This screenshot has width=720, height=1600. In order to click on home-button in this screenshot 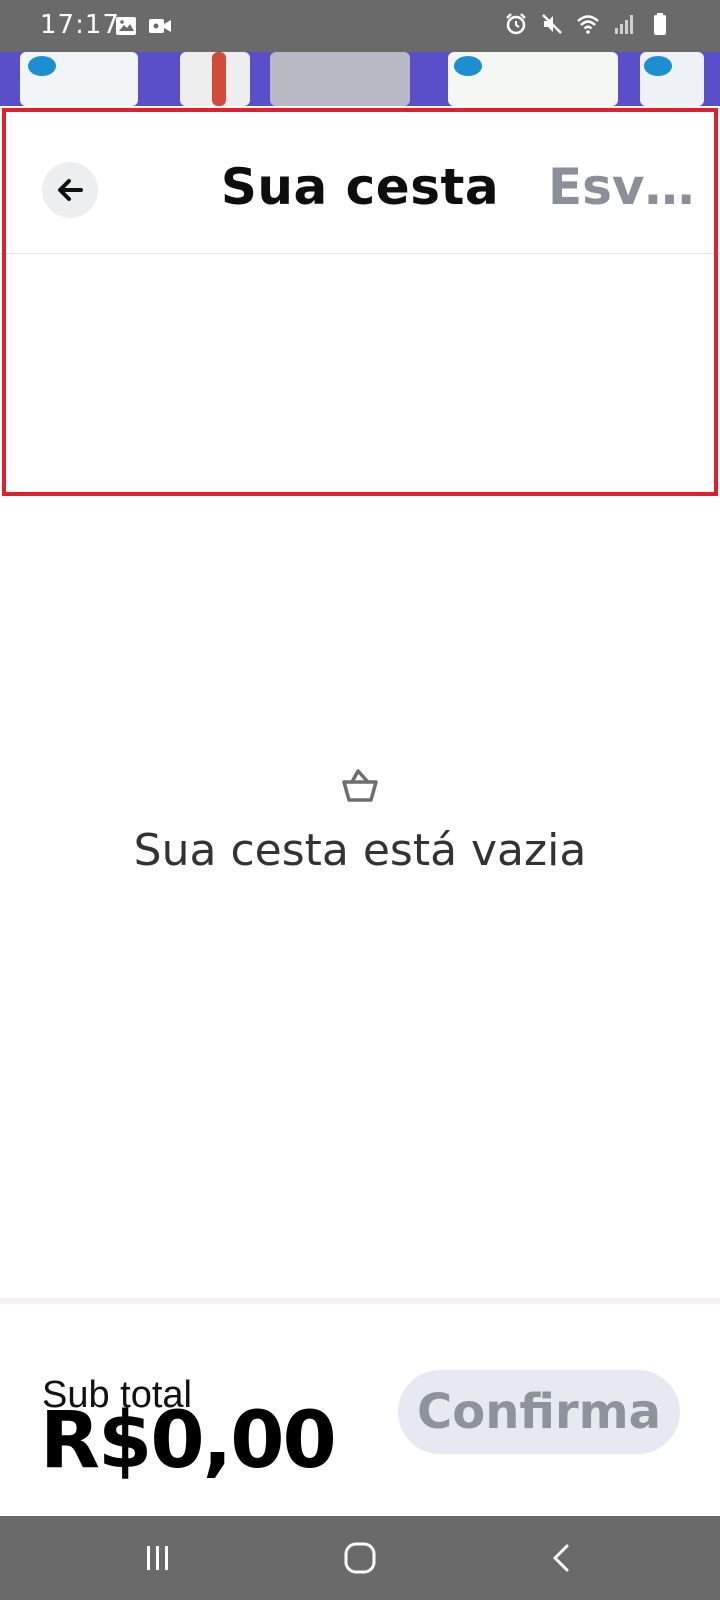, I will do `click(360, 1558)`.